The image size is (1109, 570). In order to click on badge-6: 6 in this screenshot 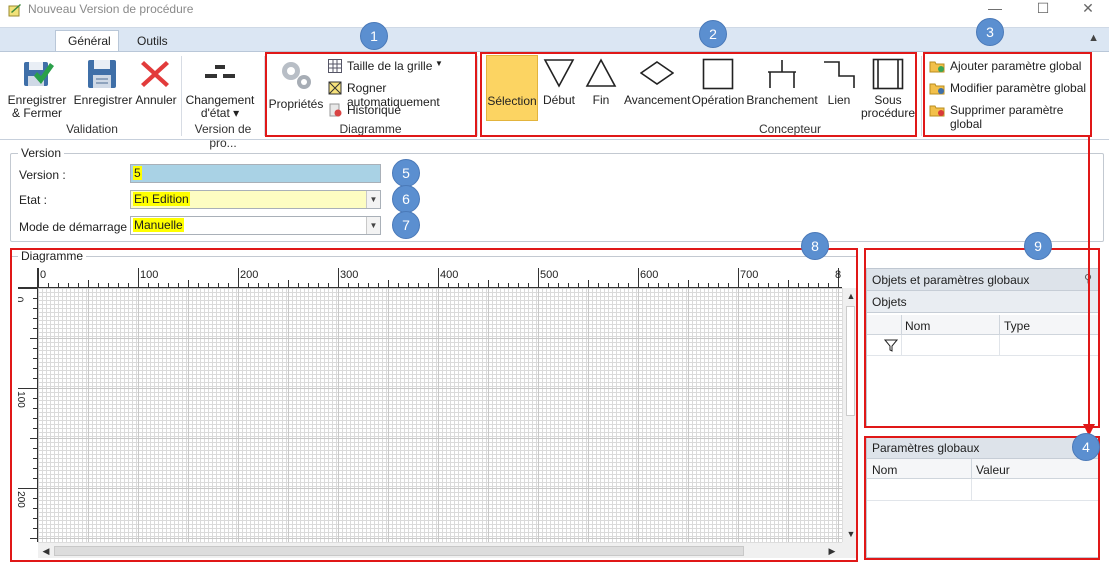, I will do `click(406, 199)`.